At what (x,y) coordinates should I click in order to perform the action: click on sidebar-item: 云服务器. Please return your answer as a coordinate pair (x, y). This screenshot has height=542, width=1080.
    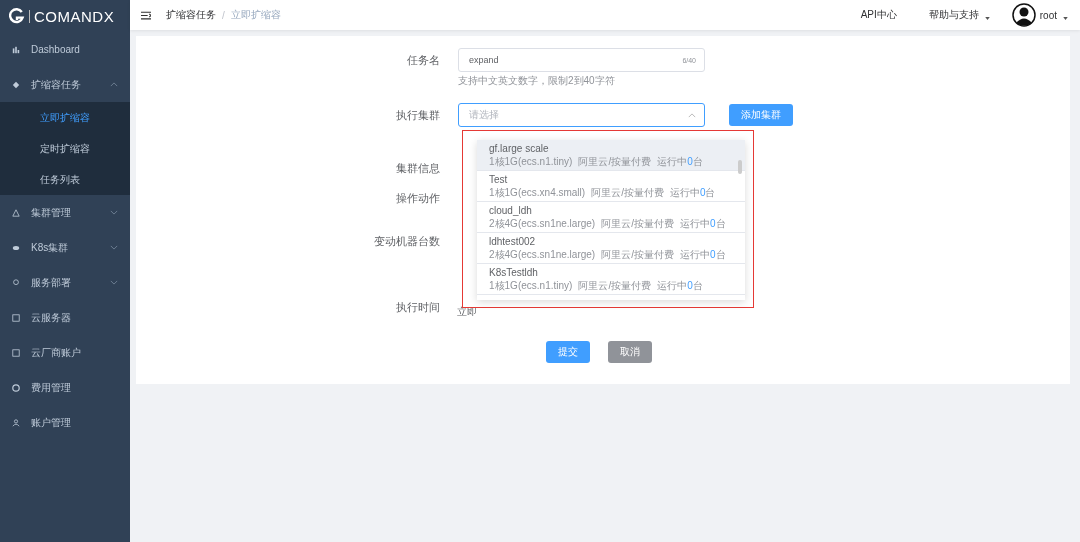
    Looking at the image, I should click on (65, 317).